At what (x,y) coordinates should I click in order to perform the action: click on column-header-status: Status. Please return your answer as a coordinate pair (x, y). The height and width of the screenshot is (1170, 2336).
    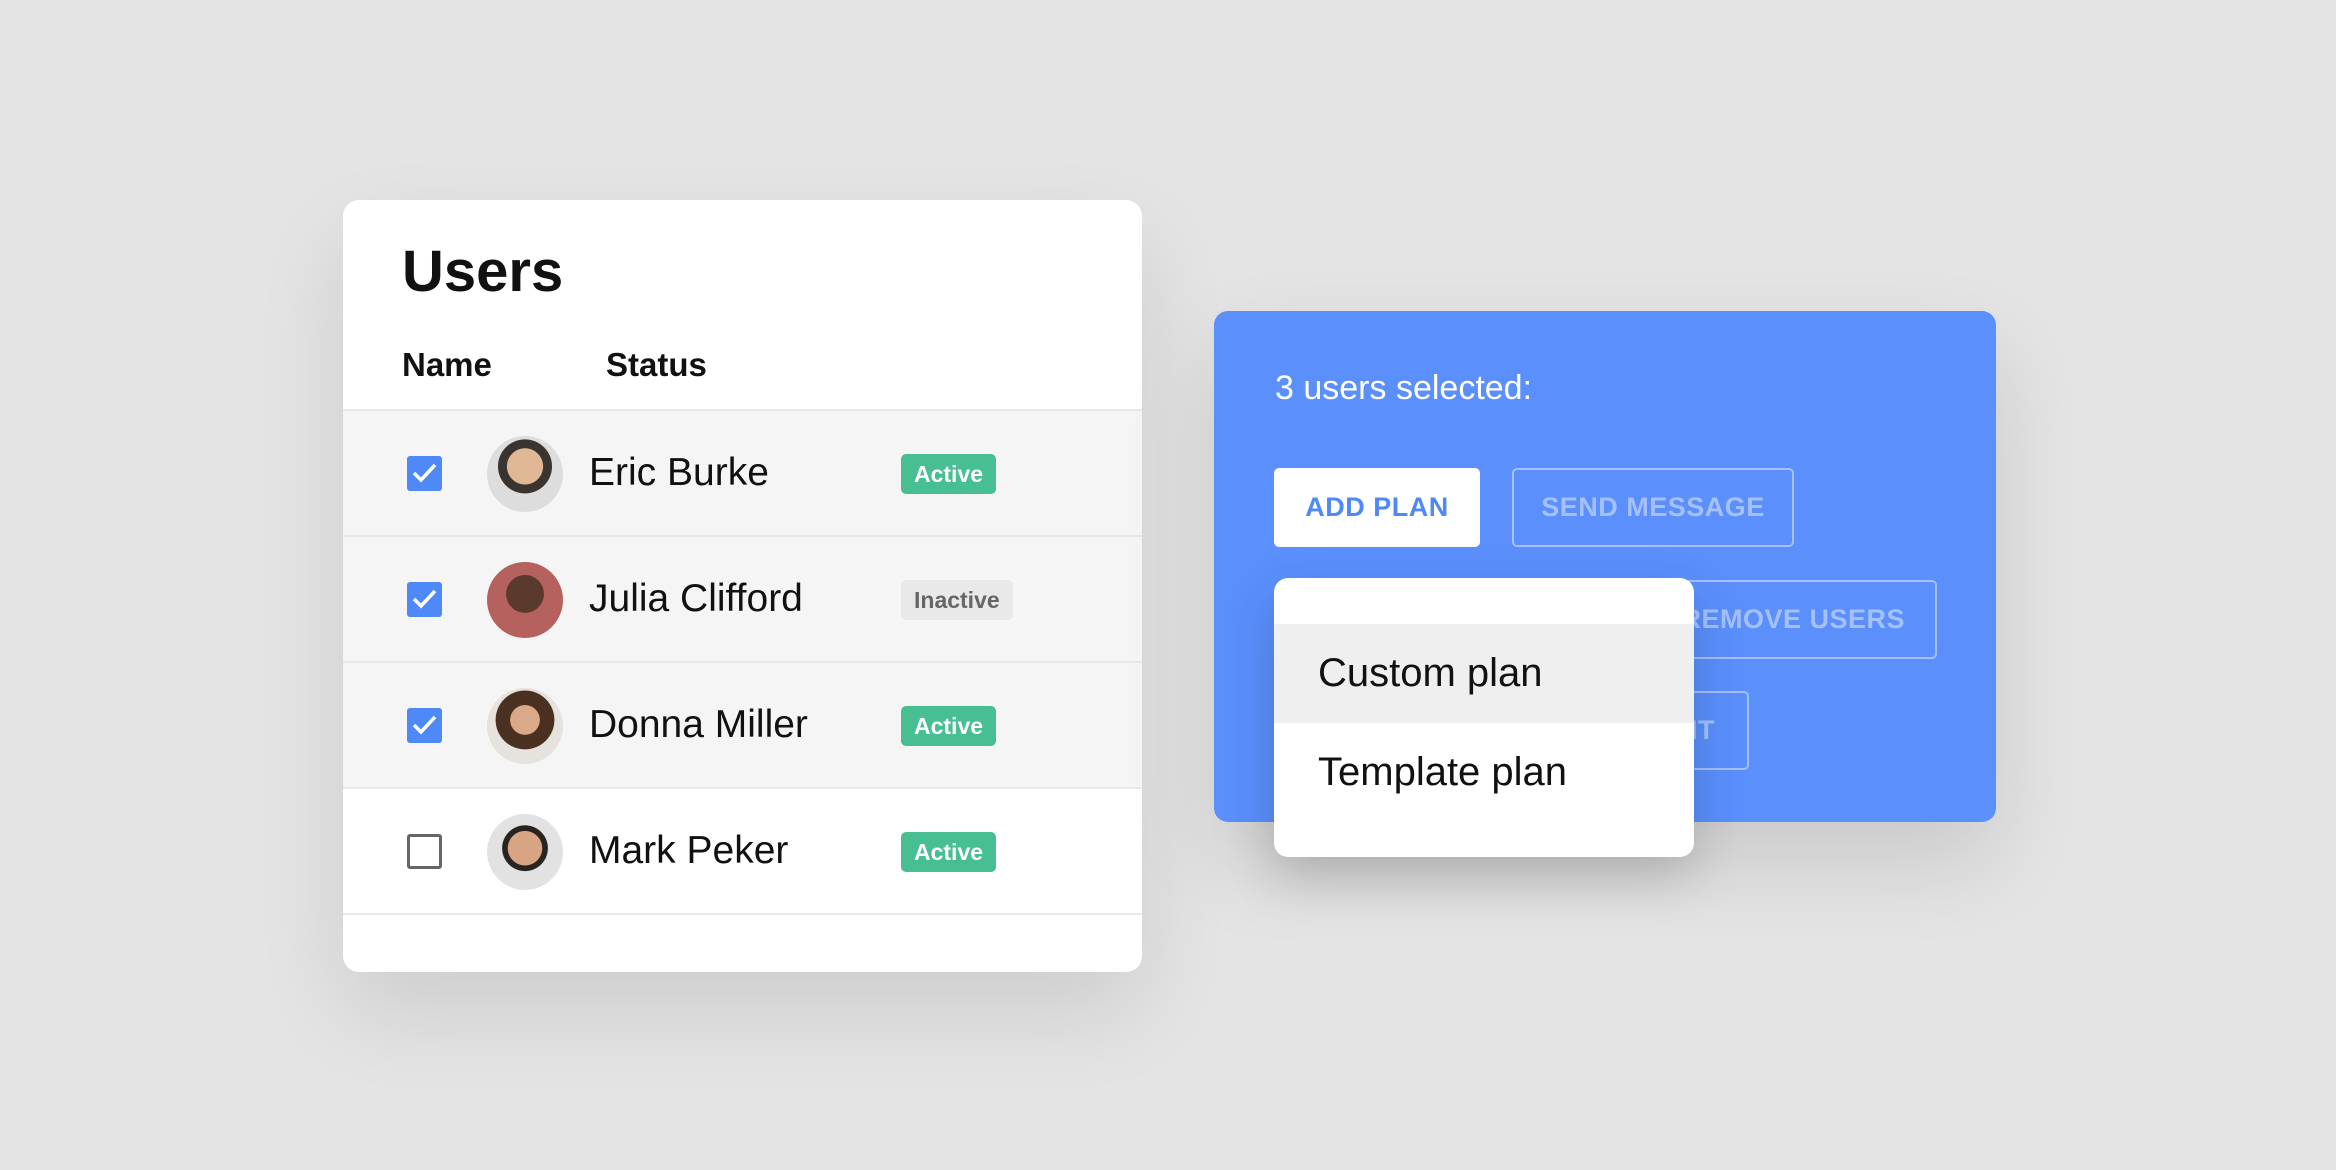
    Looking at the image, I should click on (656, 365).